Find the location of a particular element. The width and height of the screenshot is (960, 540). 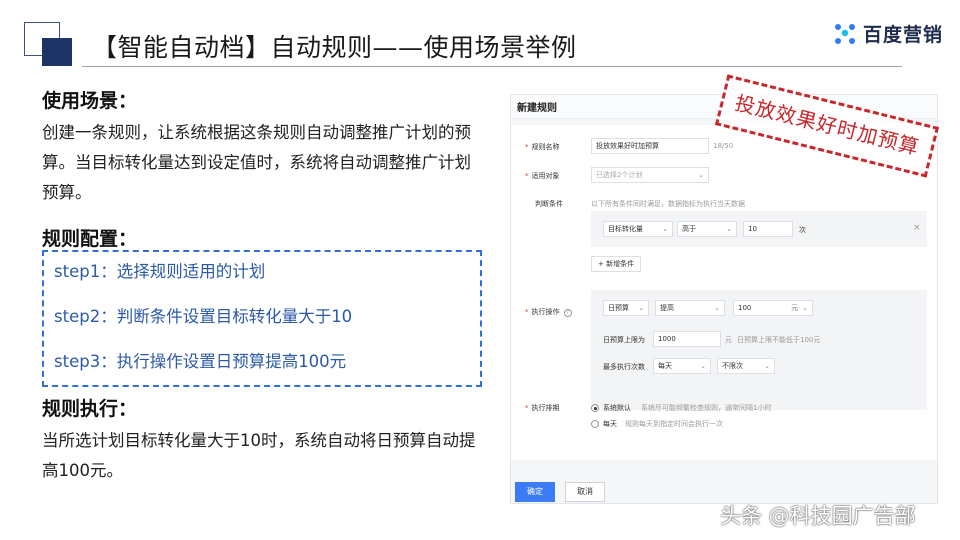

condition-unit: 次 is located at coordinates (802, 230).